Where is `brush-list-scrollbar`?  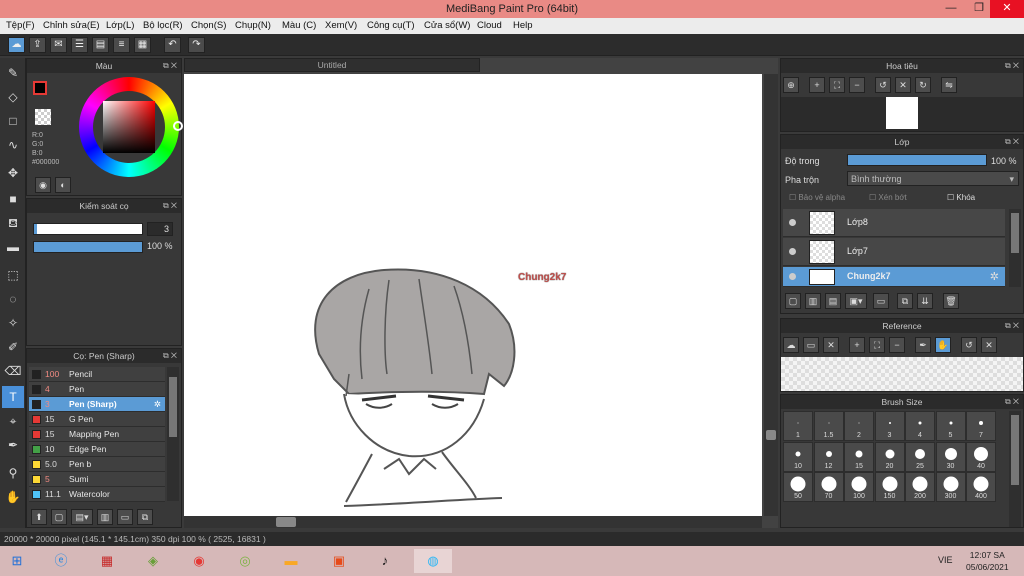
brush-list-scrollbar is located at coordinates (173, 434).